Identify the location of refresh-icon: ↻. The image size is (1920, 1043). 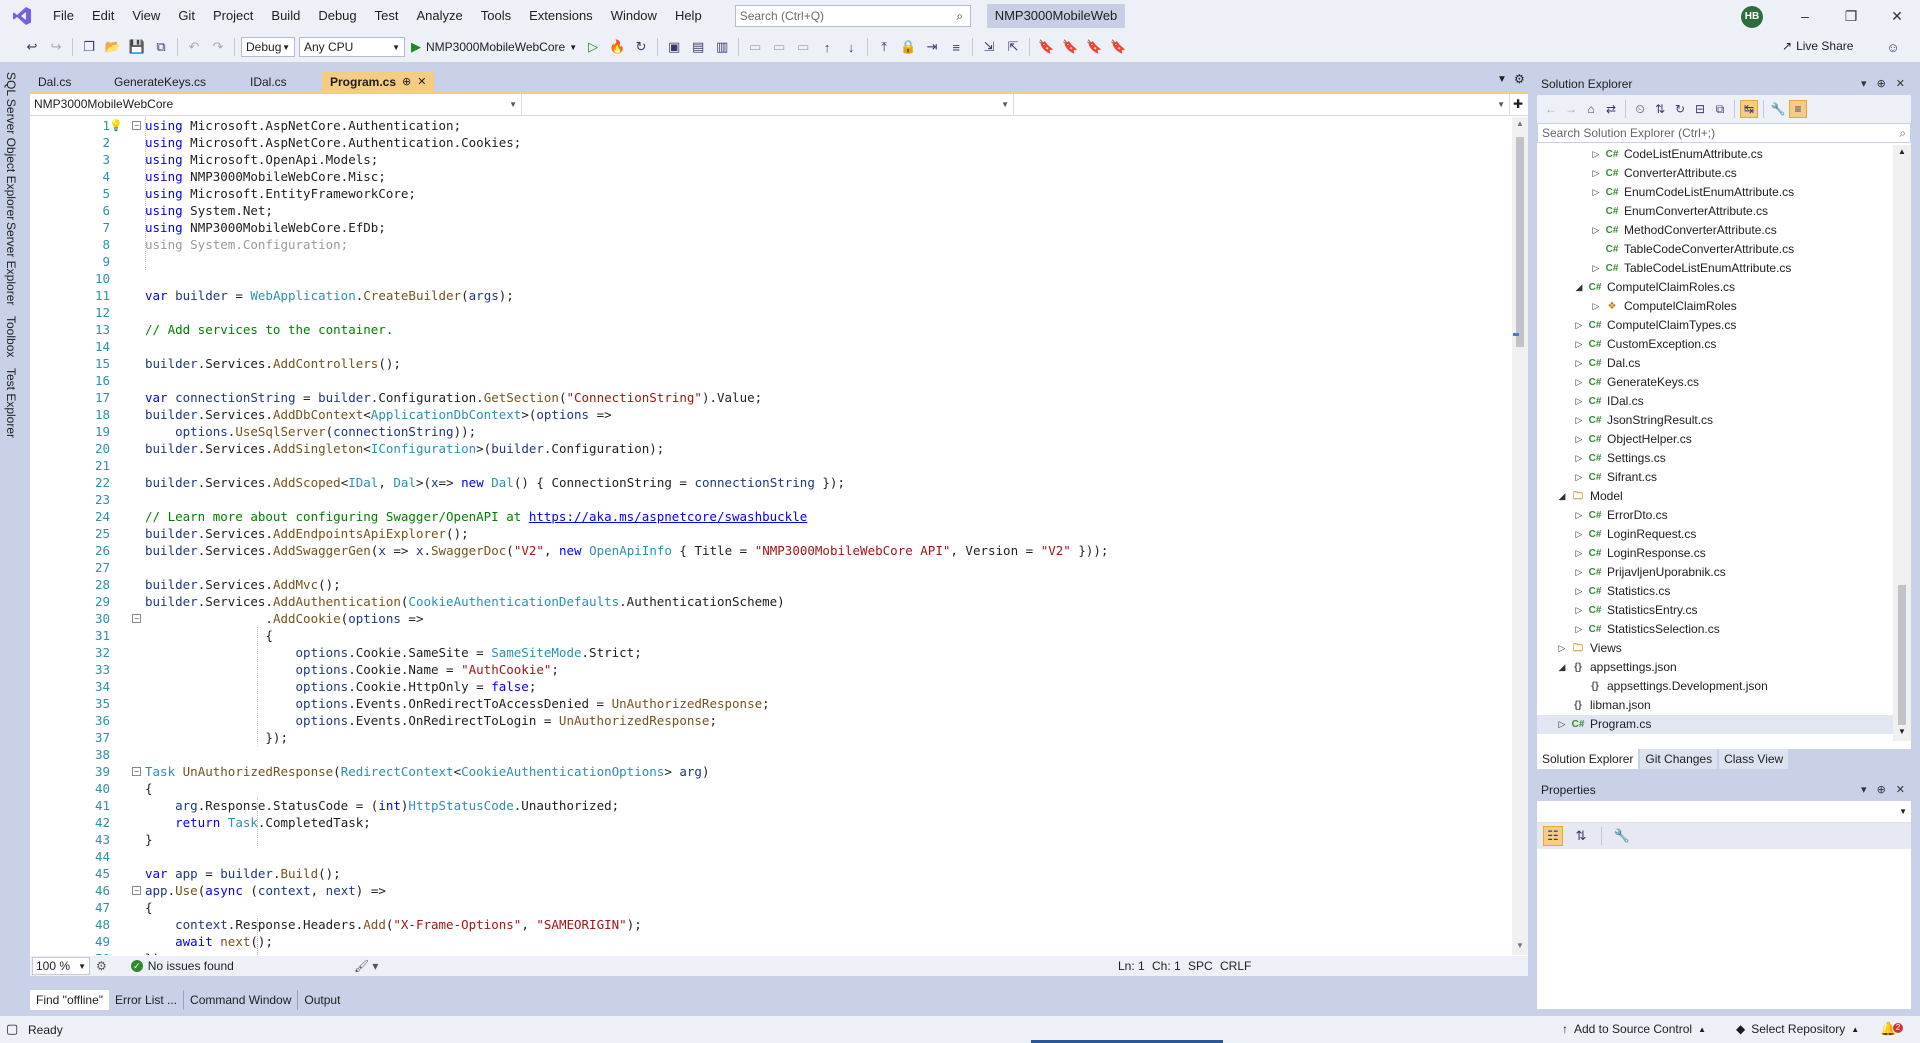
(641, 47).